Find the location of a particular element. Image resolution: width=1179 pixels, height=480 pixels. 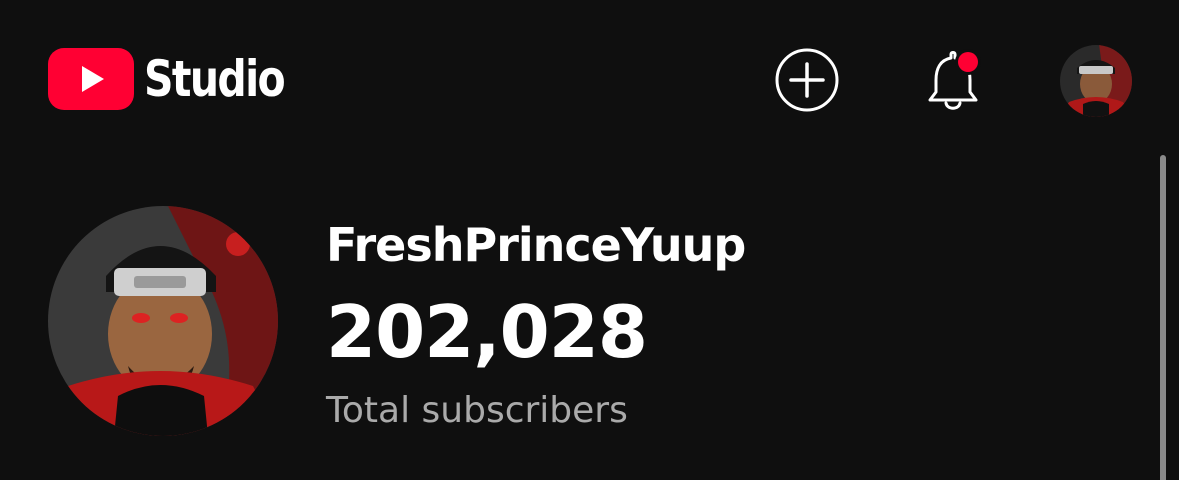

channel-name: FreshPrinceYuup is located at coordinates (536, 245).